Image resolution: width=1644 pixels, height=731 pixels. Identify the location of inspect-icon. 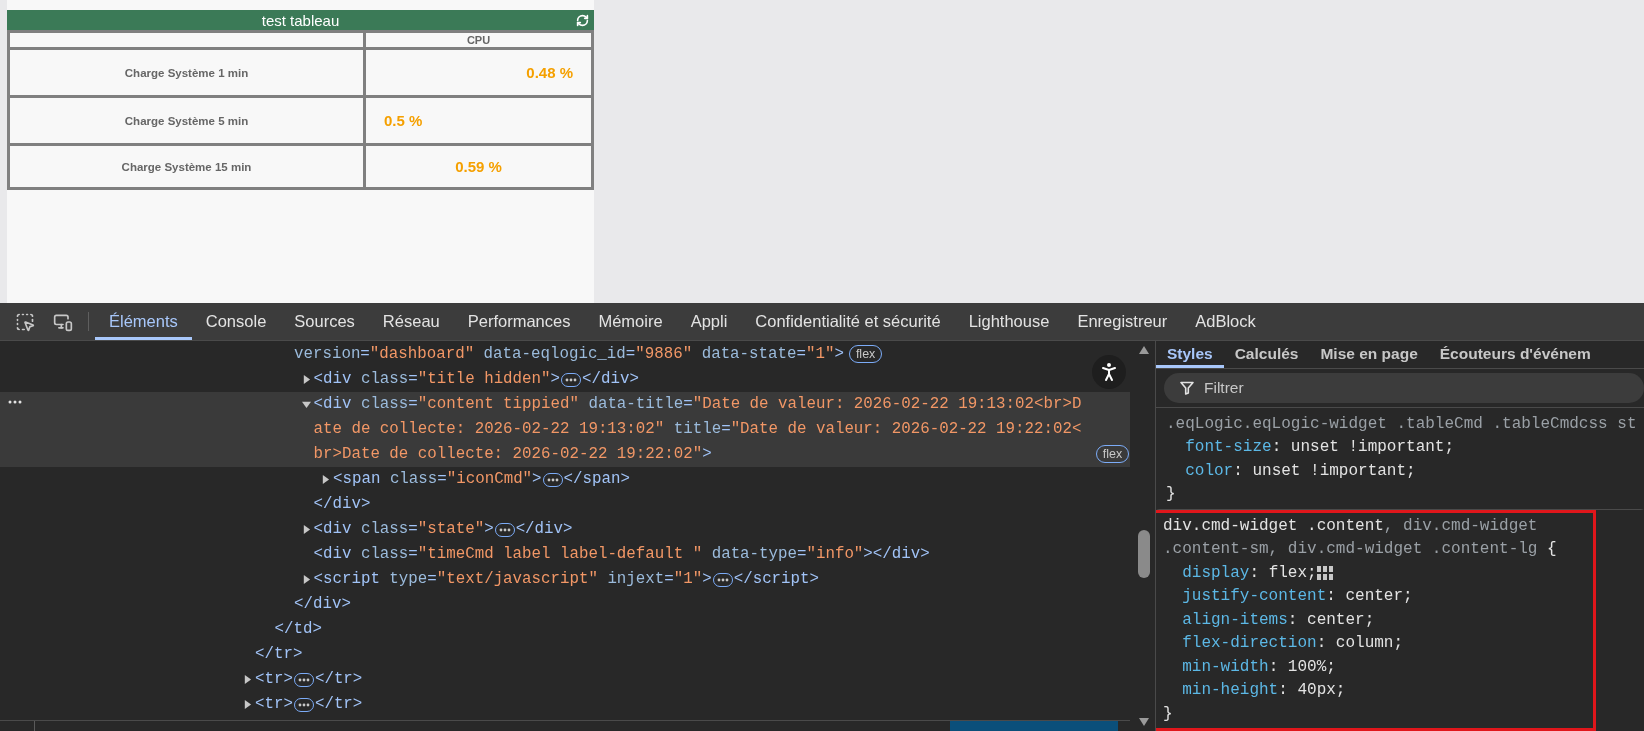
(25, 321).